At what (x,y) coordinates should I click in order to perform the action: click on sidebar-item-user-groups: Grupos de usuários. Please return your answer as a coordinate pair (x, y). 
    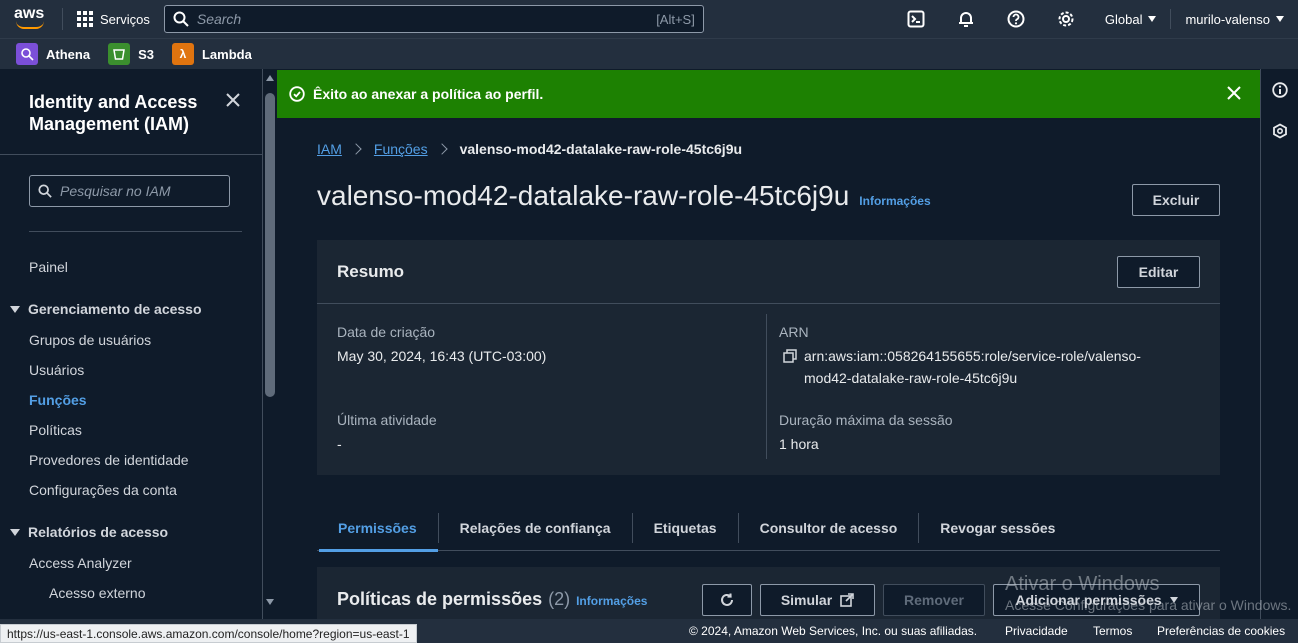
    Looking at the image, I should click on (90, 340).